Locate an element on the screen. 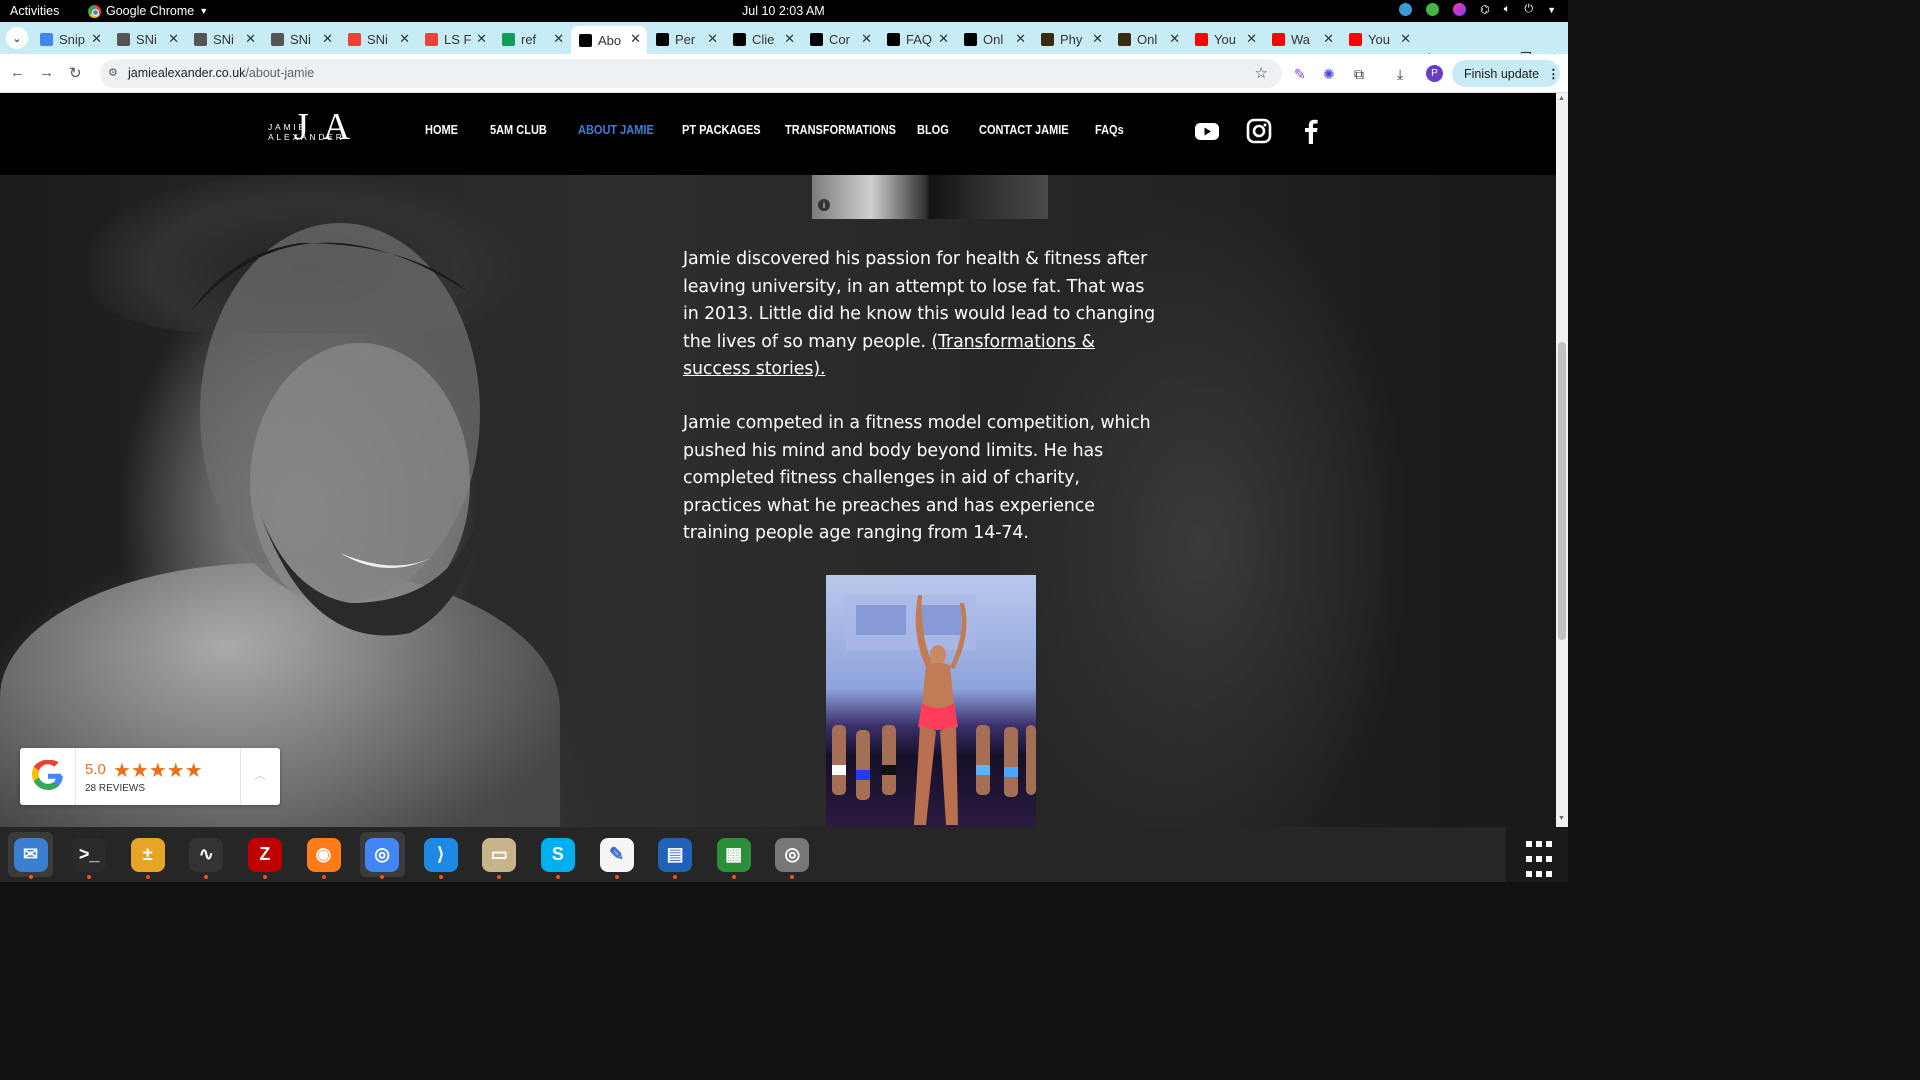 The height and width of the screenshot is (1080, 1920). nav-item-transformations: TRANSFORMATIONS is located at coordinates (840, 130).